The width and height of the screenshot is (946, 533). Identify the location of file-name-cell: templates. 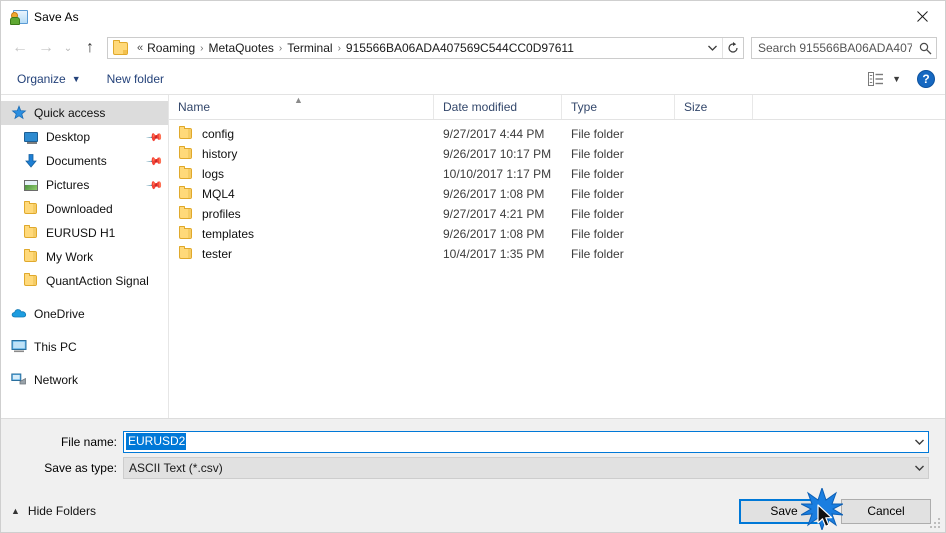
(301, 234).